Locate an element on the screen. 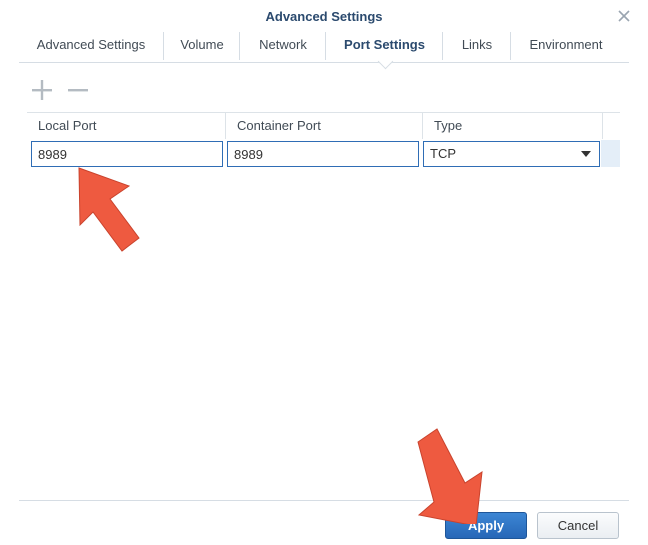  column-header-spacer is located at coordinates (611, 126).